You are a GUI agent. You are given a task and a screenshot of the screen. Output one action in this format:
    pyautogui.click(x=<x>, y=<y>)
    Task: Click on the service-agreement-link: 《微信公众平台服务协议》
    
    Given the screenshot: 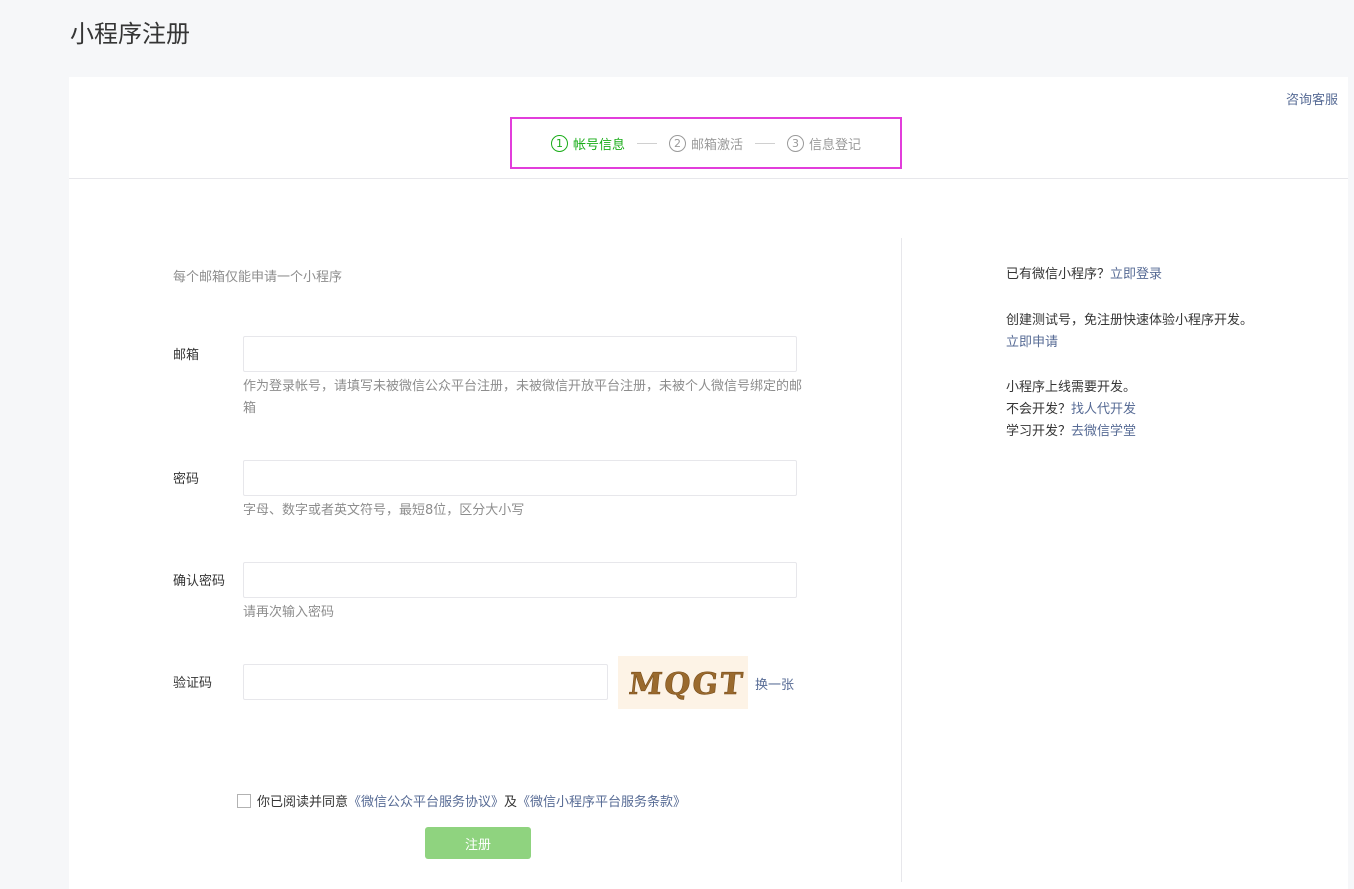 What is the action you would take?
    pyautogui.click(x=426, y=800)
    